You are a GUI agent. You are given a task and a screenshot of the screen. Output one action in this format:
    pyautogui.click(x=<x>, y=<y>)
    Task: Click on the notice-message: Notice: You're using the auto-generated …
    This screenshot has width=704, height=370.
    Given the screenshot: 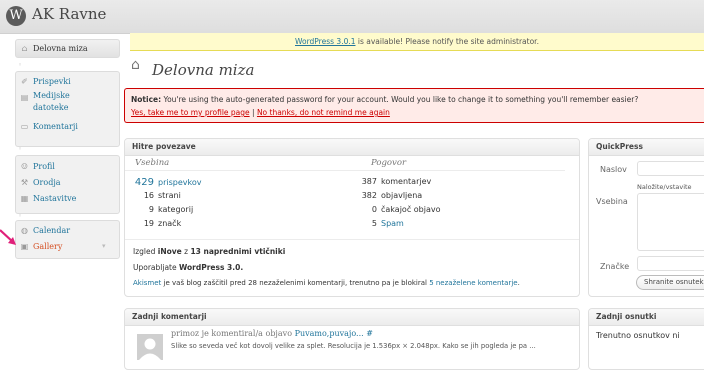 What is the action you would take?
    pyautogui.click(x=384, y=99)
    